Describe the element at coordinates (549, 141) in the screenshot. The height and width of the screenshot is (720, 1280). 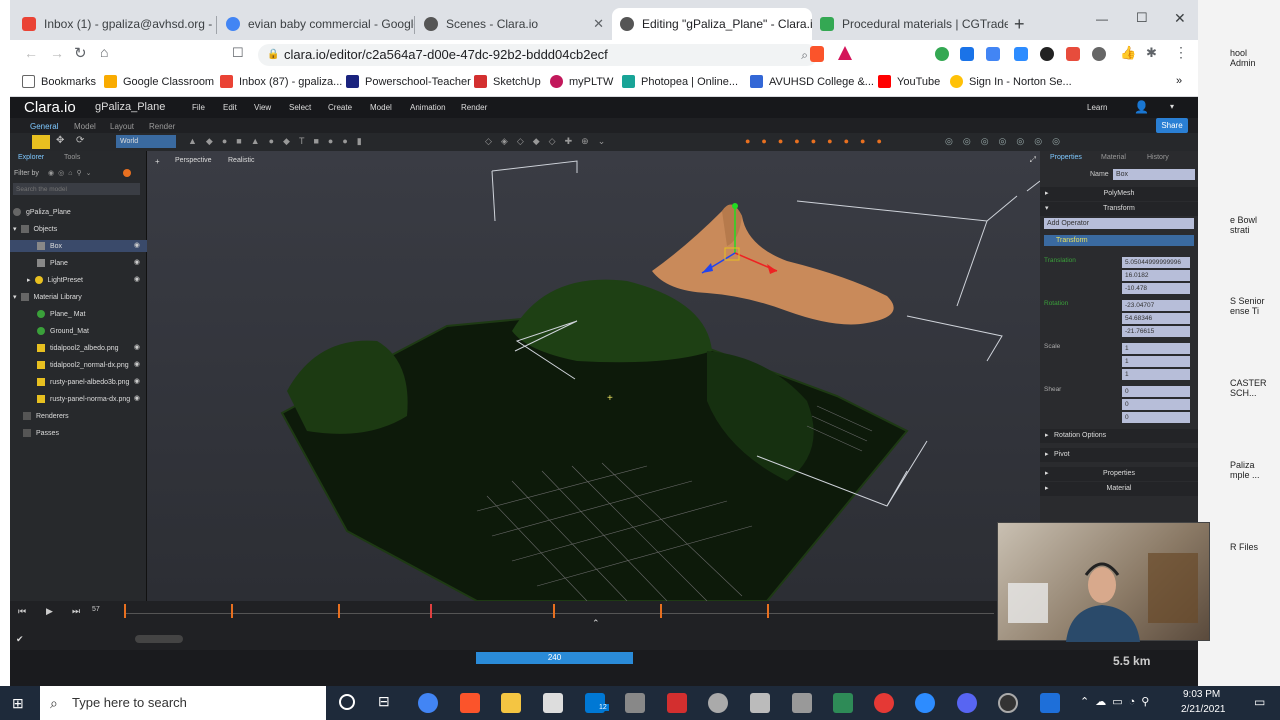
I see `modeling-tools: ◇◈◇◆◇✚⊕⌄` at that location.